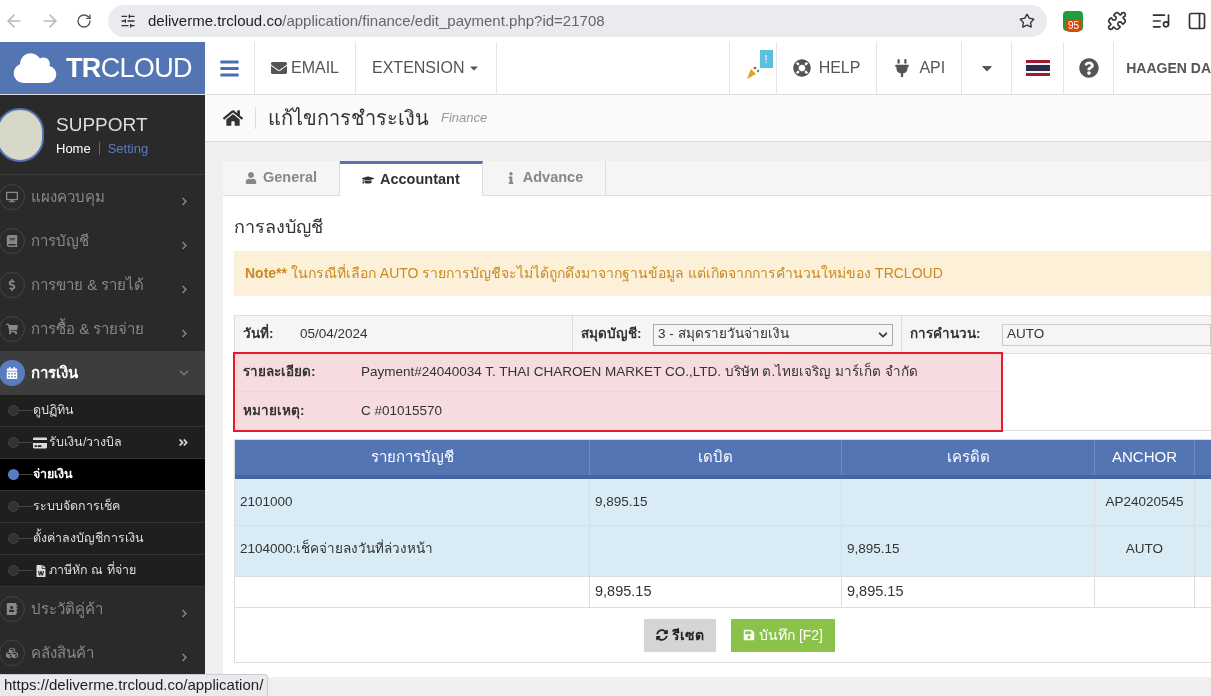 The image size is (1211, 696). Describe the element at coordinates (128, 21) in the screenshot. I see `site-info-icon` at that location.